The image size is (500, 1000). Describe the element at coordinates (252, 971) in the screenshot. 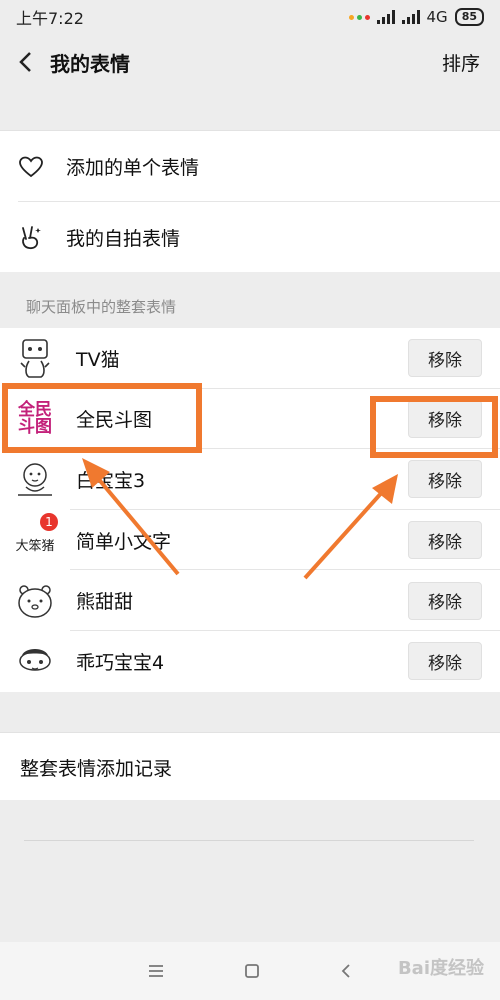

I see `home-icon` at that location.